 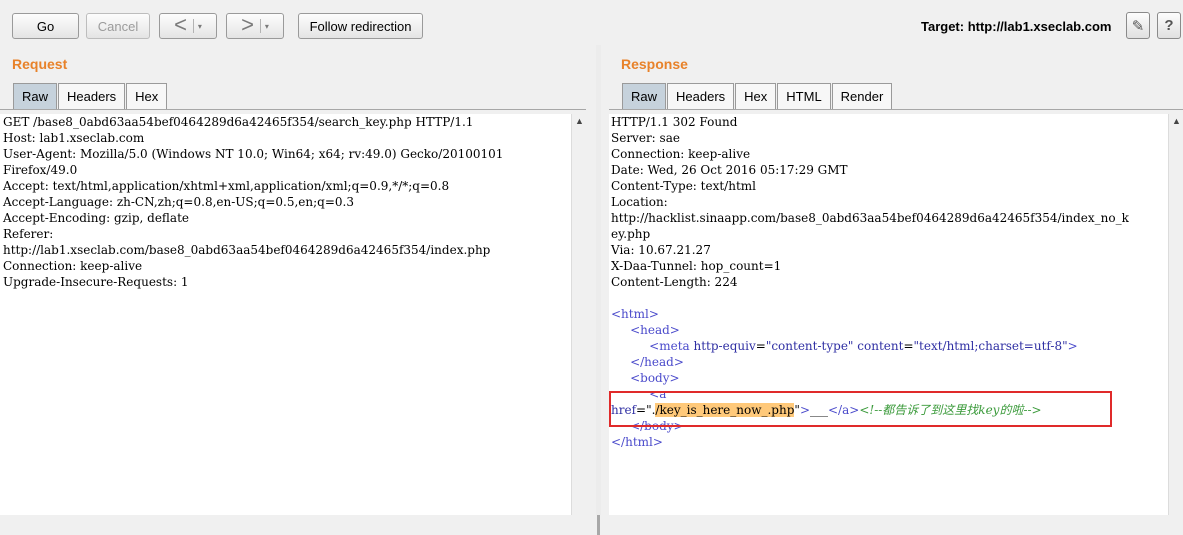 I want to click on divider-grip, so click(x=598, y=525).